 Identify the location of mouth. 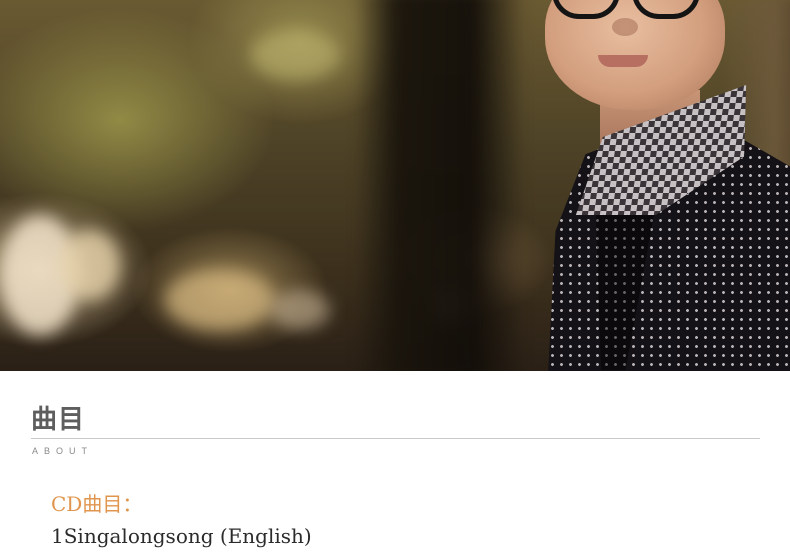
(623, 61).